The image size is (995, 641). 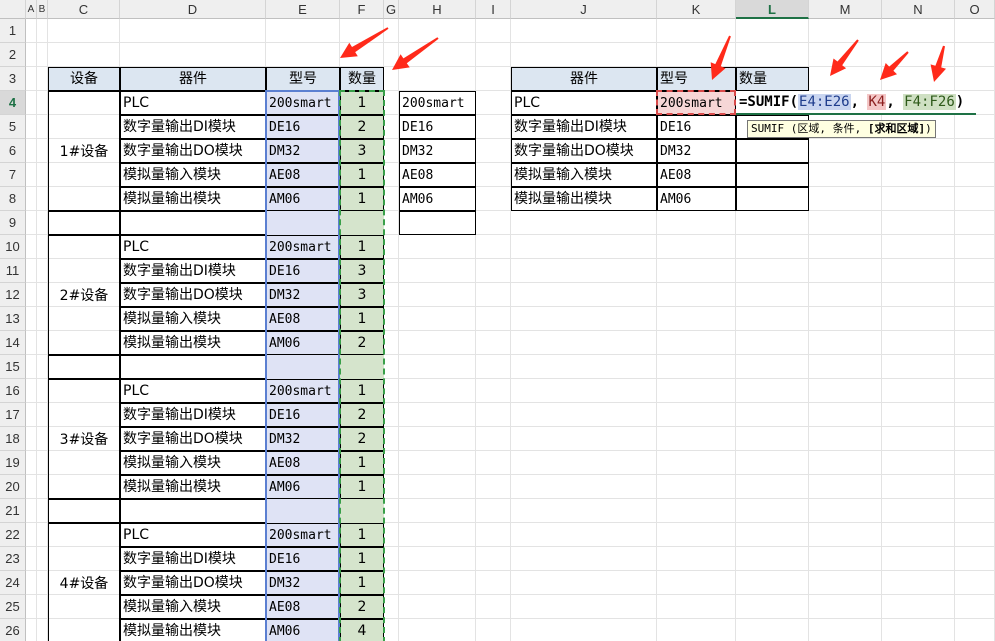 I want to click on column-header-g: G, so click(x=391, y=9).